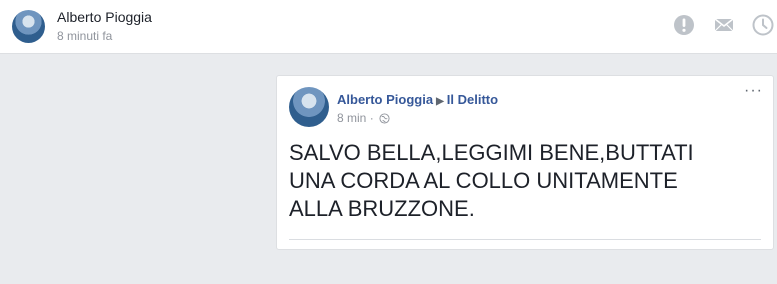 The height and width of the screenshot is (284, 777). What do you see at coordinates (85, 36) in the screenshot?
I see `notification-time: 8 minuti fa` at bounding box center [85, 36].